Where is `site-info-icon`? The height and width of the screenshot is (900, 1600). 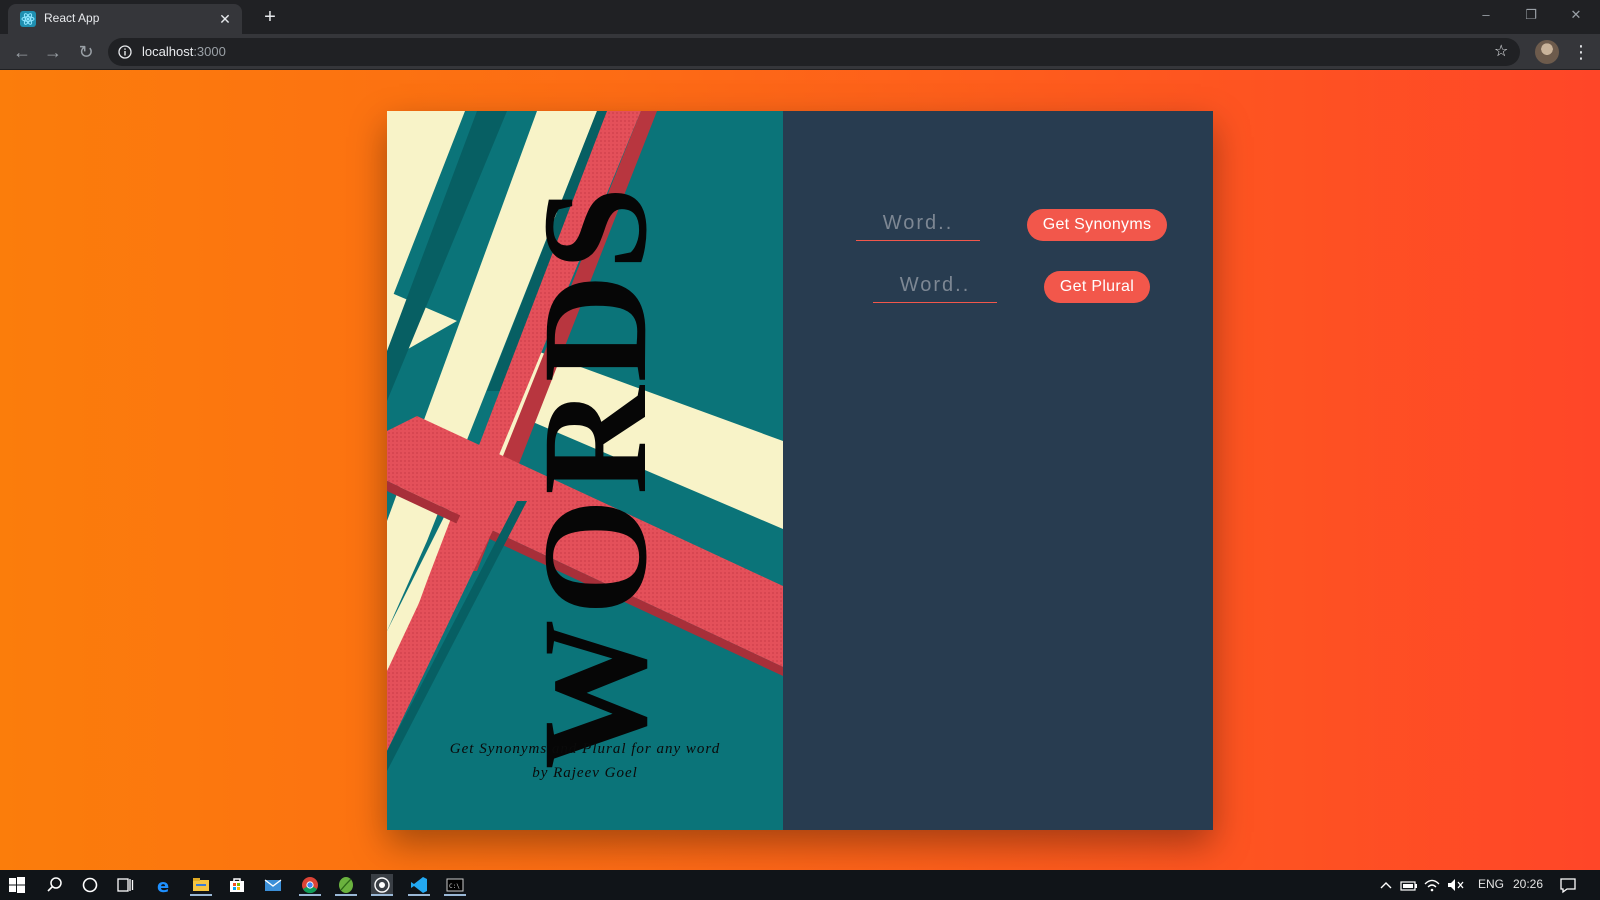
site-info-icon is located at coordinates (125, 52).